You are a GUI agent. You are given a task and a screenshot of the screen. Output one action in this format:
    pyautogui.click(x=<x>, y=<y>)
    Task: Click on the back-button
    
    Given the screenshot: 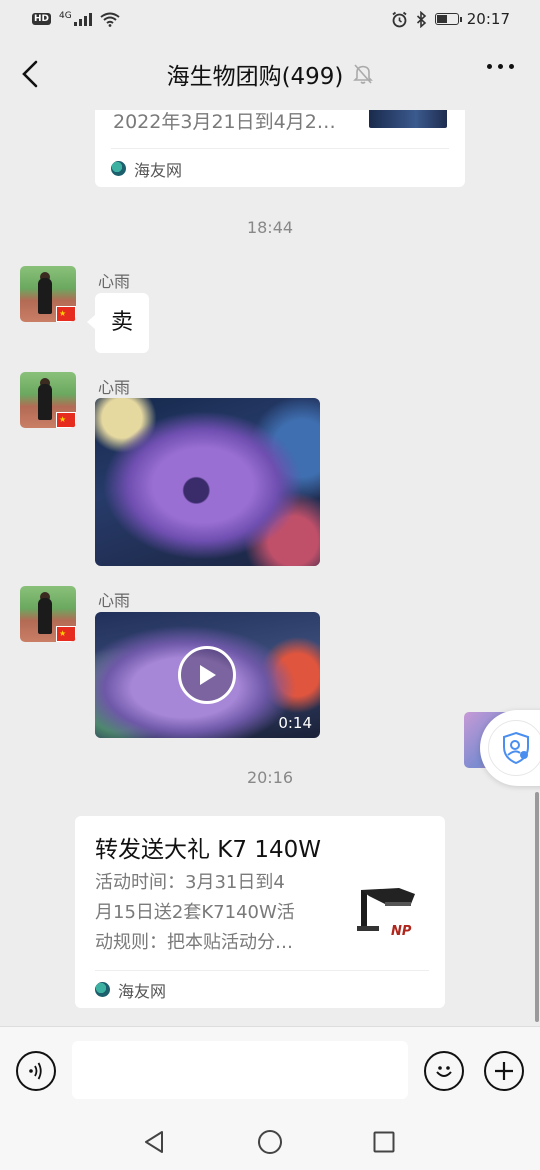 What is the action you would take?
    pyautogui.click(x=30, y=74)
    